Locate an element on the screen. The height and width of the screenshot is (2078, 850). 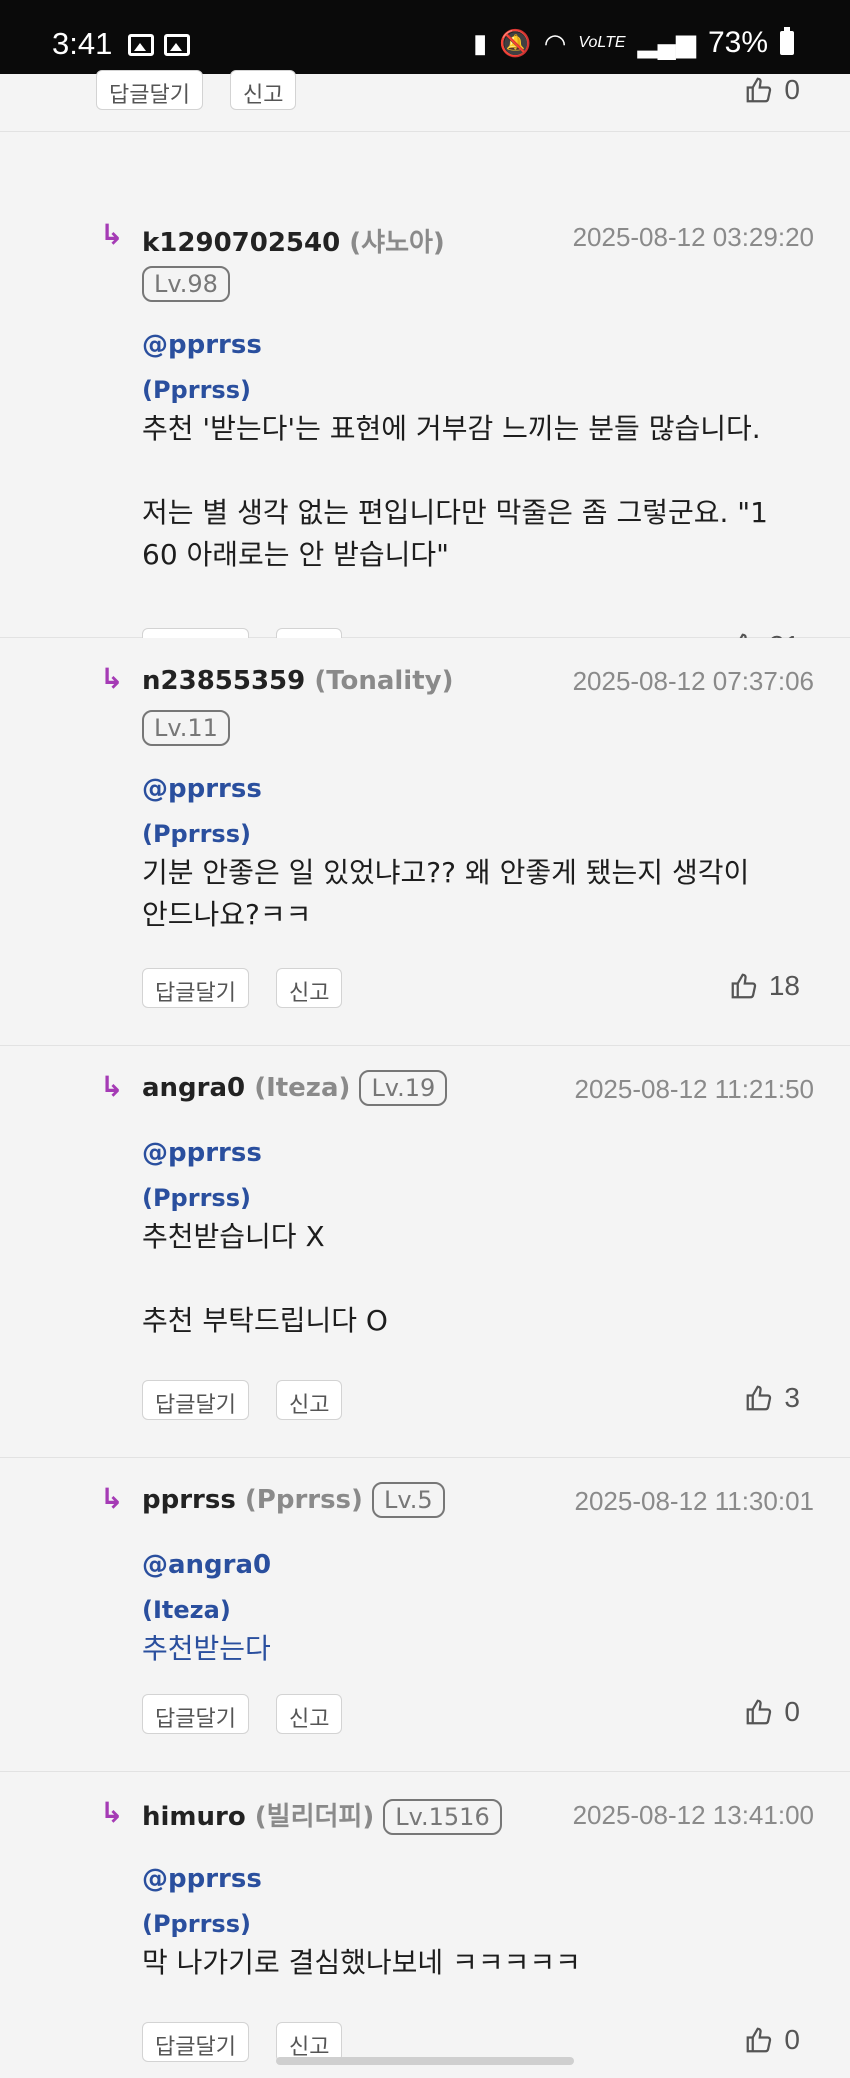
comment-author: n23855359 (Tonality) is located at coordinates (297, 681).